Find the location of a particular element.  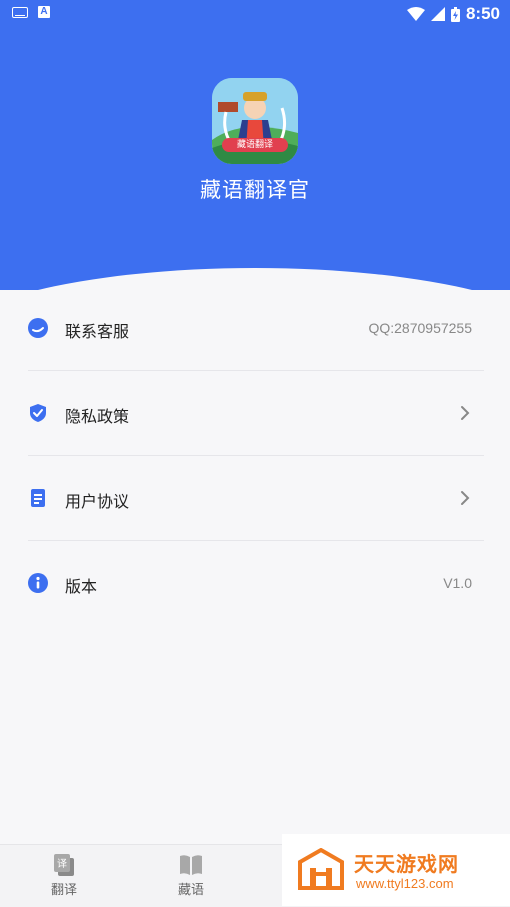

app-logo: 藏语翻译 is located at coordinates (255, 121).